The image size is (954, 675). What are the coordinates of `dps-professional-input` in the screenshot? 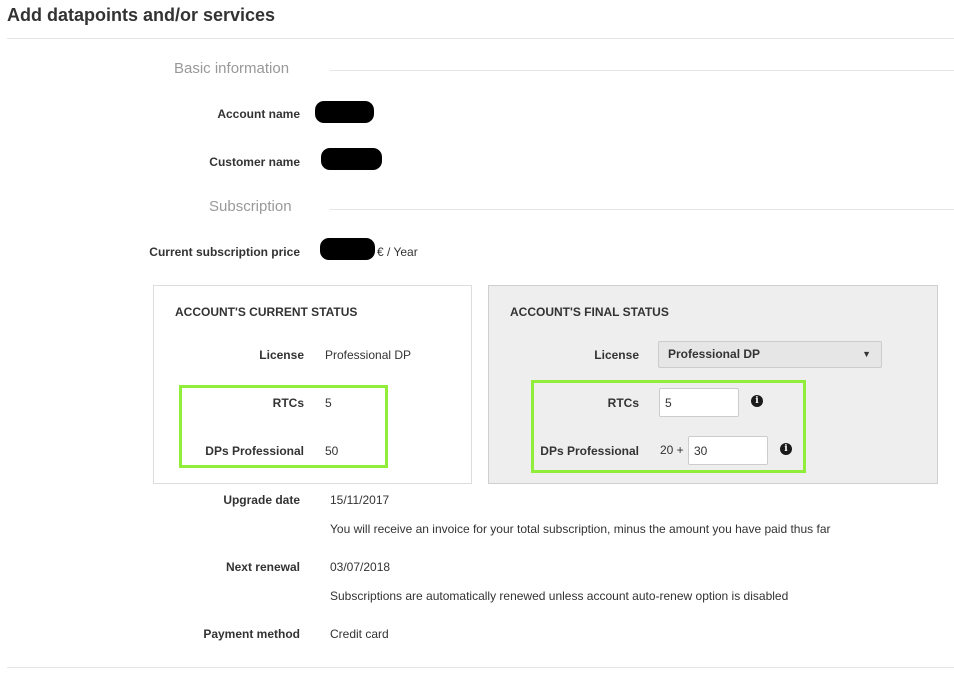 It's located at (728, 450).